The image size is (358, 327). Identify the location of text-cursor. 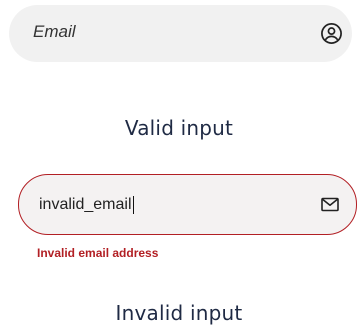
(133, 205).